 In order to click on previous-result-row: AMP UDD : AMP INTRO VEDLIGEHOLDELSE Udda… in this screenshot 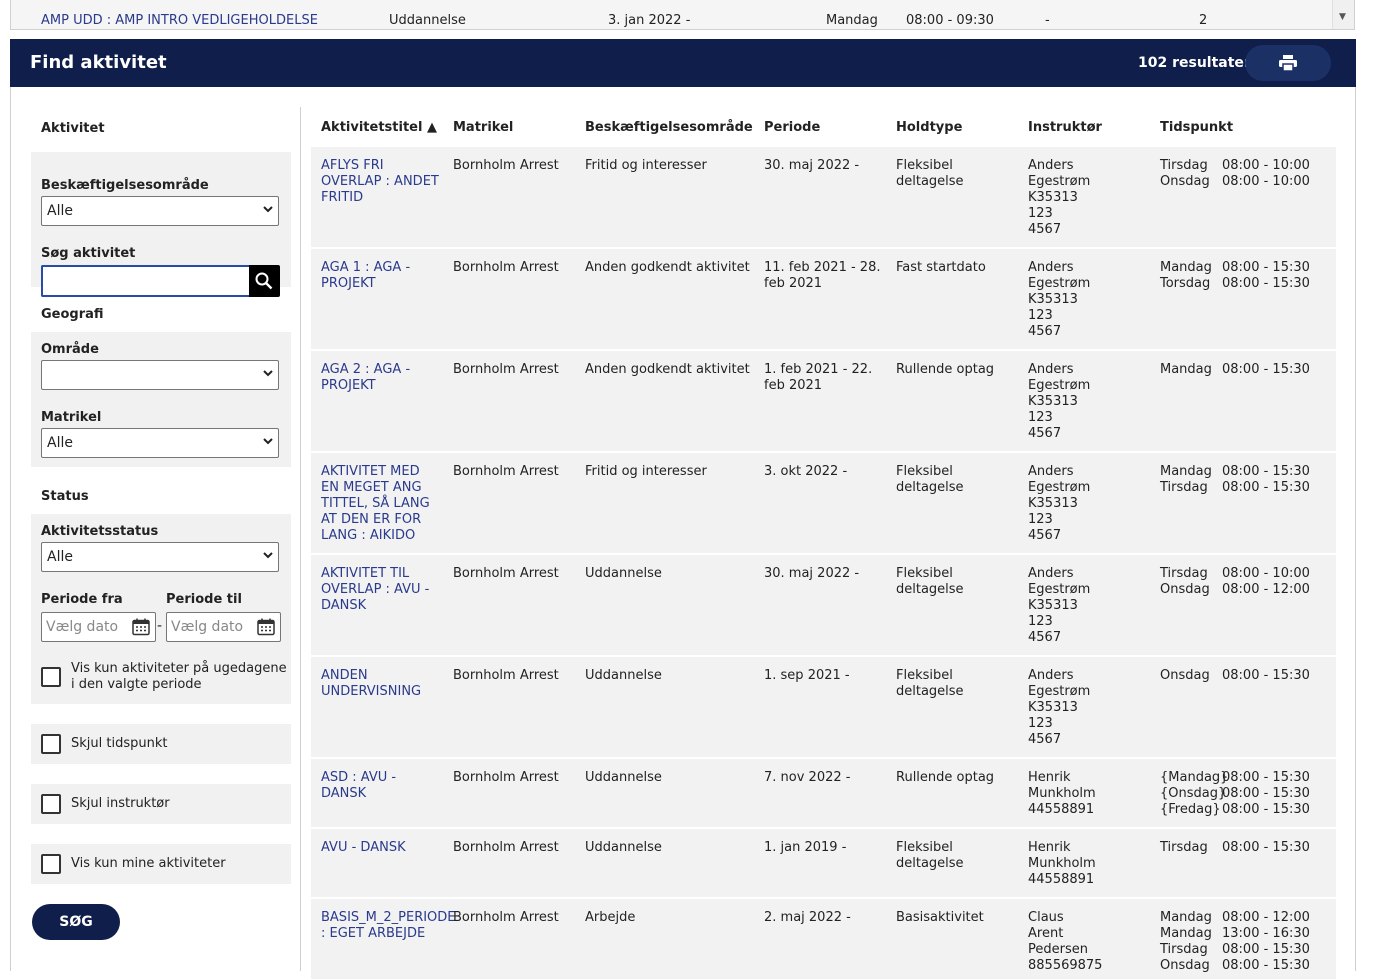, I will do `click(682, 15)`.